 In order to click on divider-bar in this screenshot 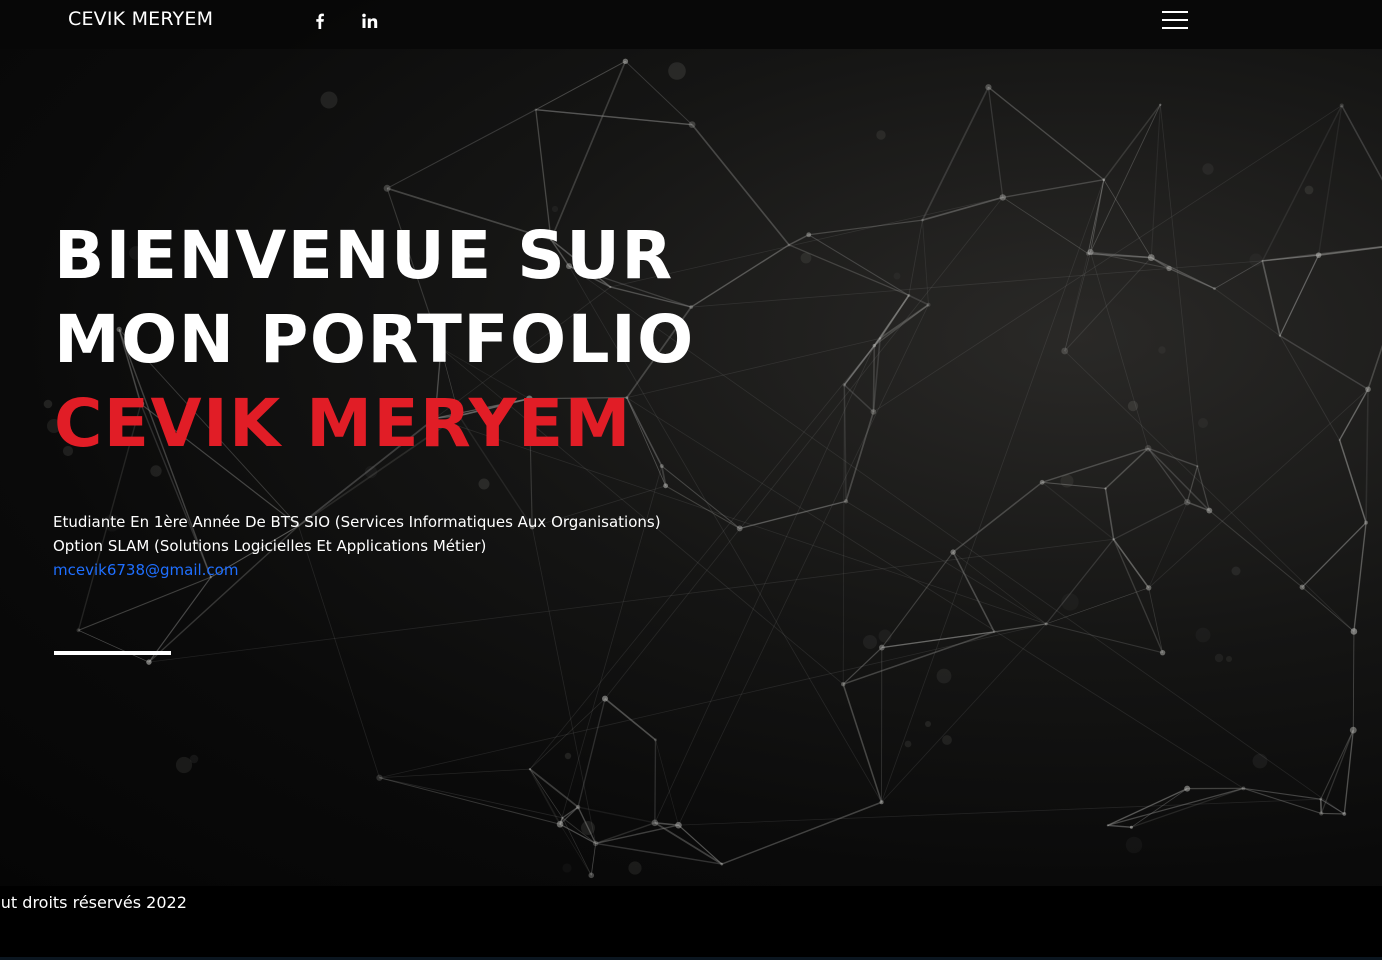, I will do `click(112, 653)`.